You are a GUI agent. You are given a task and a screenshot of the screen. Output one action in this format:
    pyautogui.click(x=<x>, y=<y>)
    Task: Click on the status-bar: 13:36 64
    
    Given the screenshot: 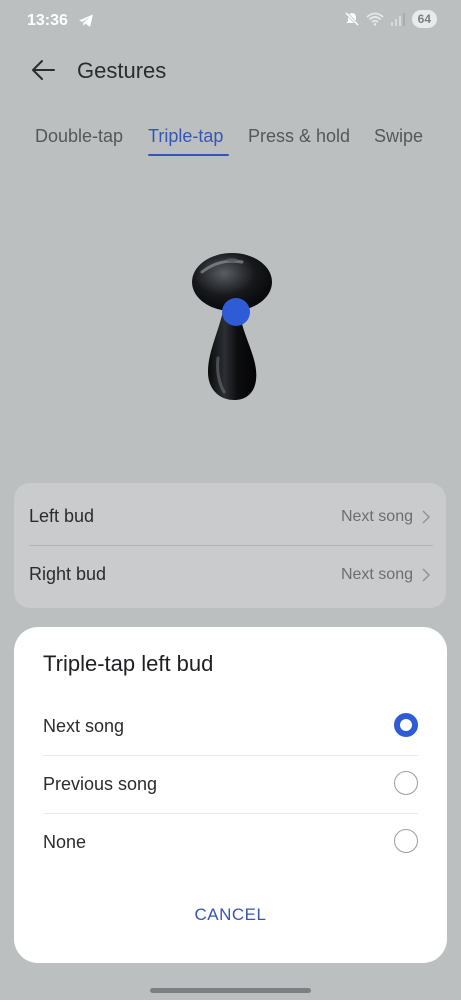 What is the action you would take?
    pyautogui.click(x=230, y=22)
    